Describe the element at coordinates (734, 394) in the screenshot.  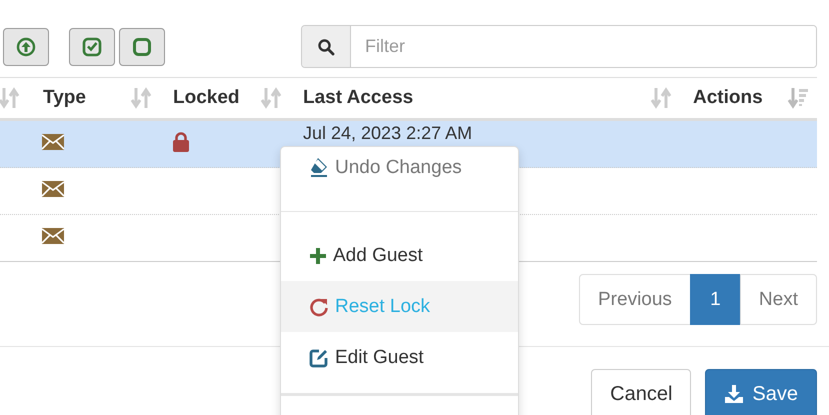
I see `download-icon` at that location.